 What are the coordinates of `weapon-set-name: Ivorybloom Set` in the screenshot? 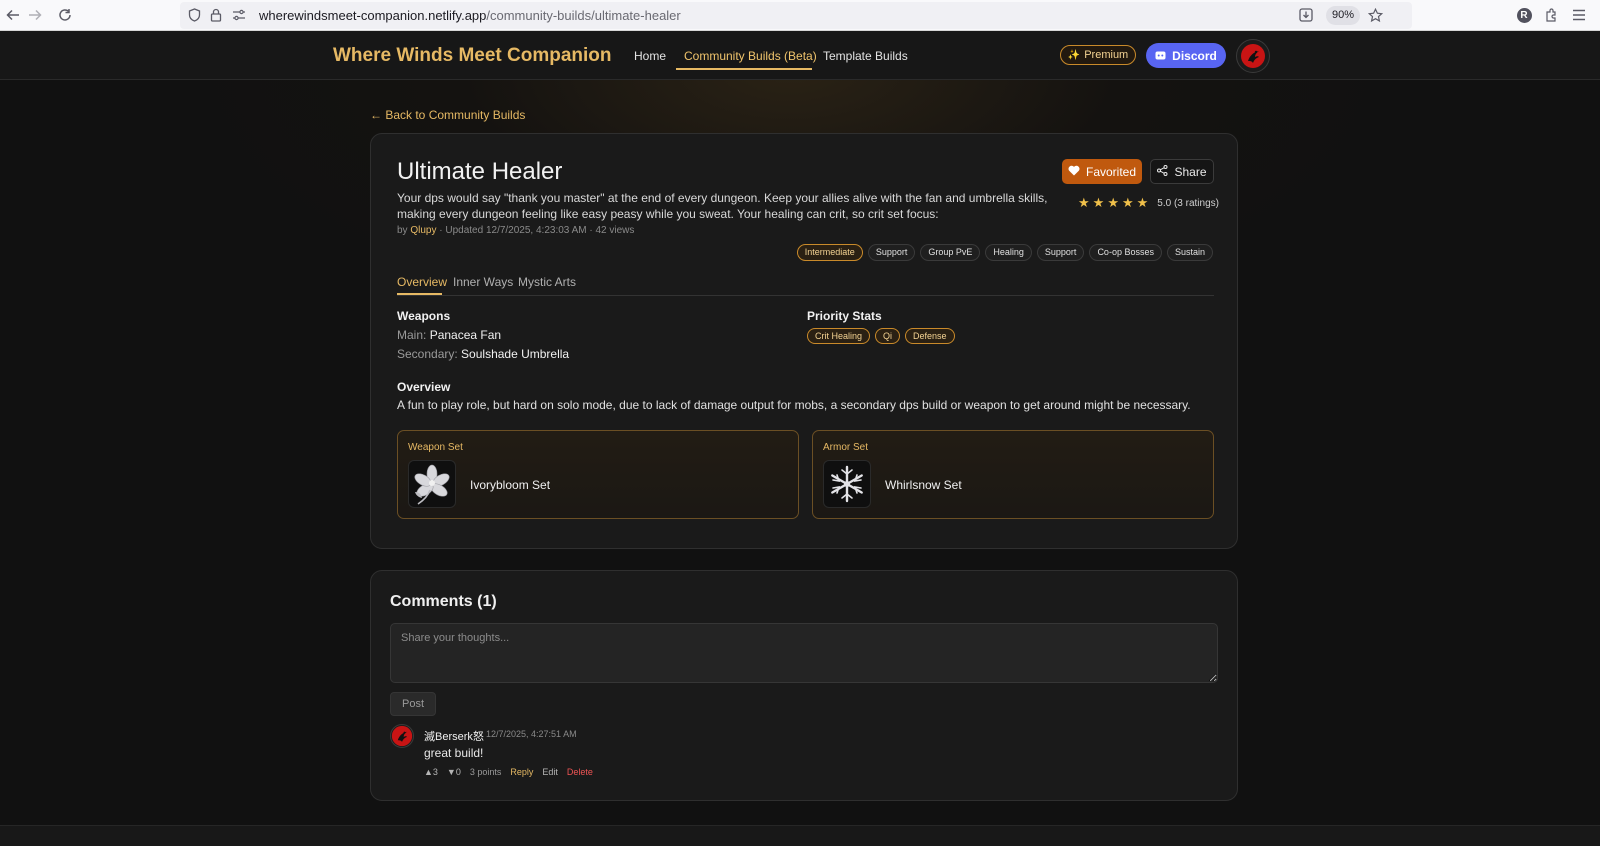 It's located at (510, 485).